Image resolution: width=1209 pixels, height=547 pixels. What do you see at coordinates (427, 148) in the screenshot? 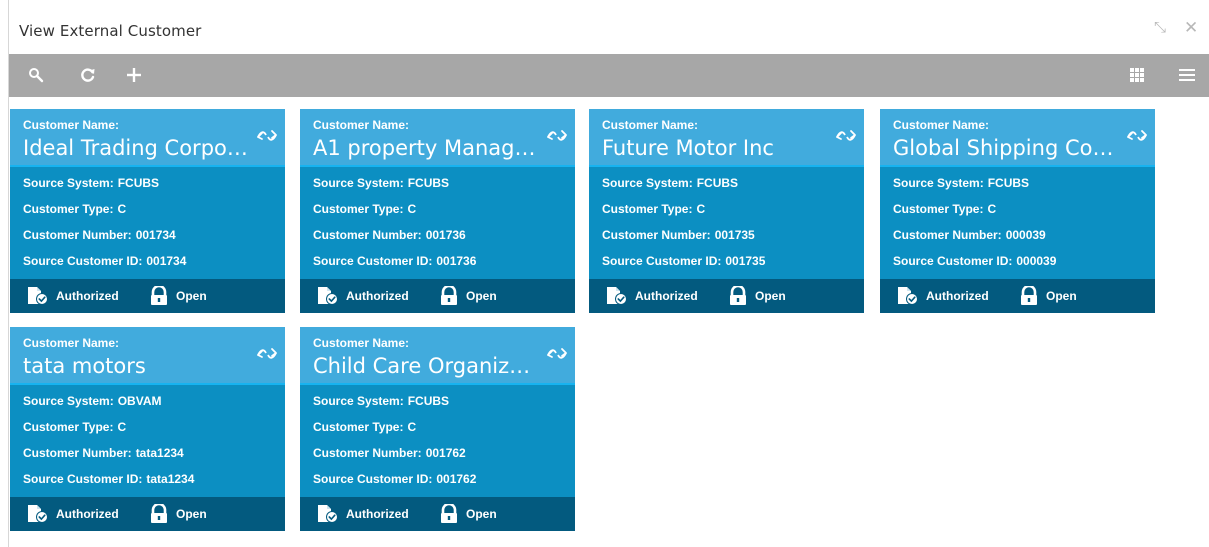
I see `customer-name: A1 property Managers` at bounding box center [427, 148].